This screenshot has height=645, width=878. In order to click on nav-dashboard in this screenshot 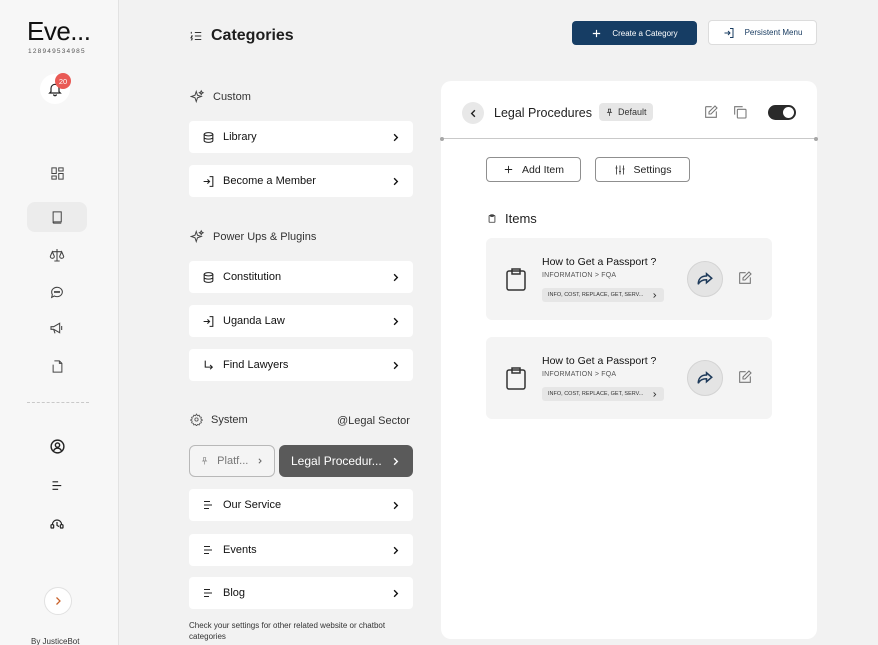, I will do `click(57, 173)`.